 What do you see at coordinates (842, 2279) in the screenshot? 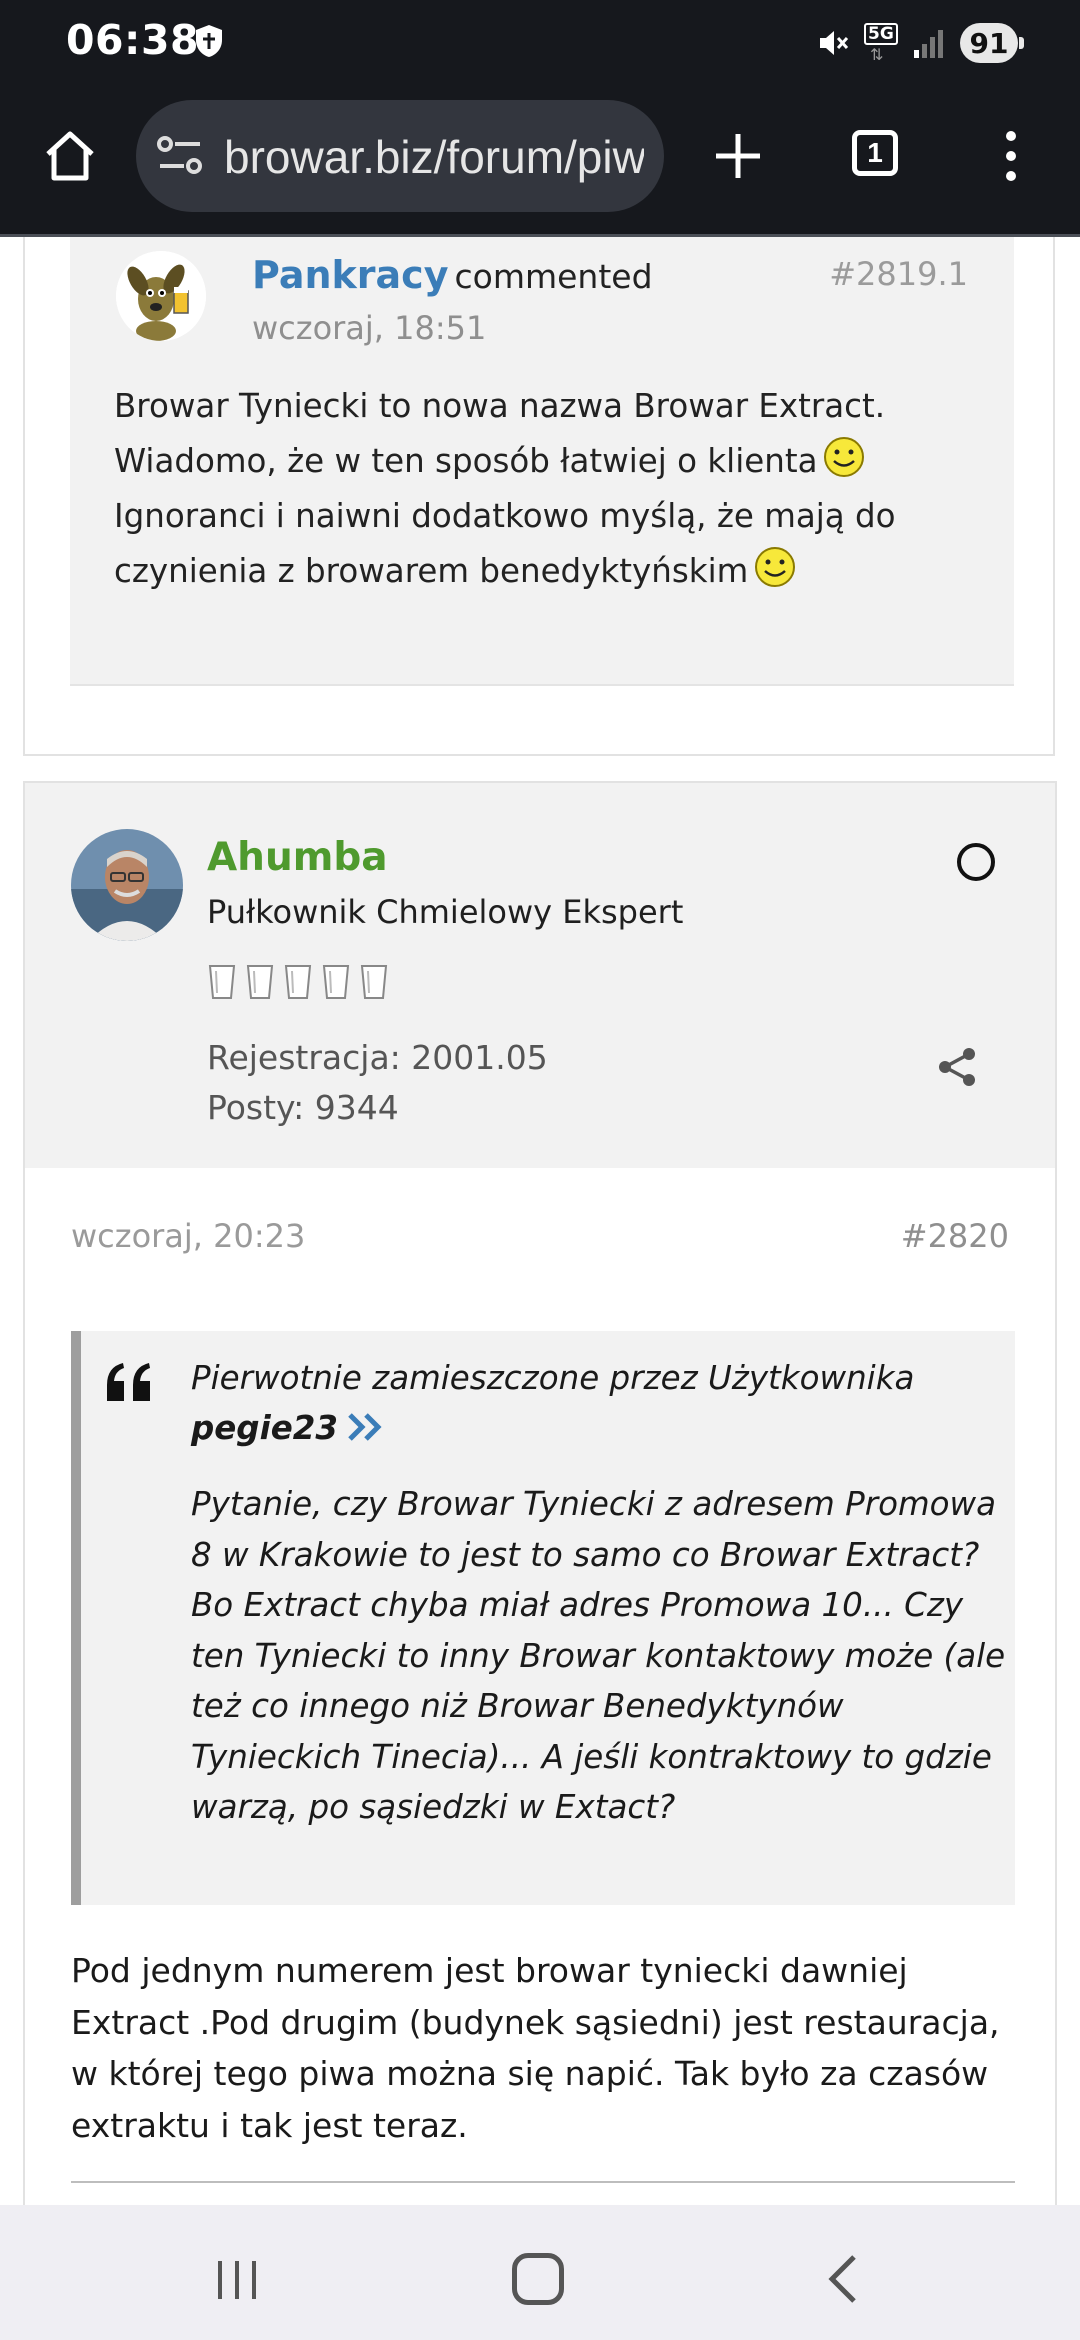
I see `back-icon` at bounding box center [842, 2279].